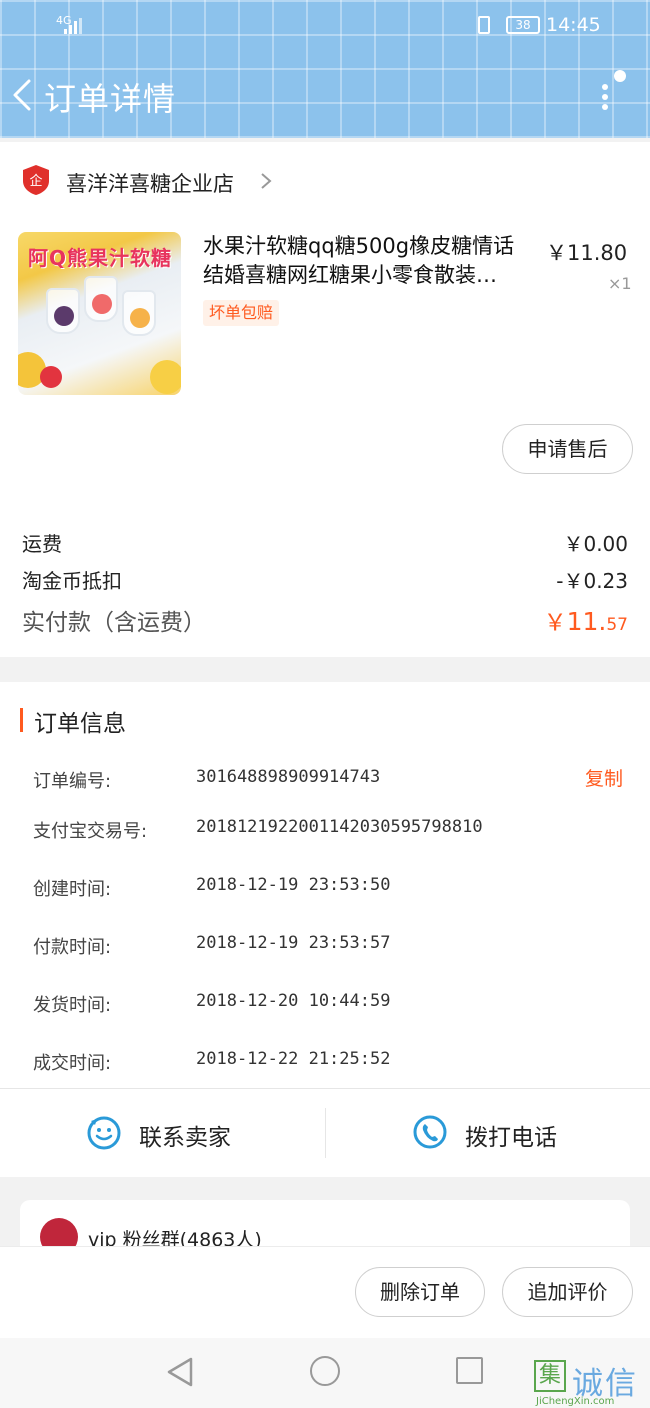  I want to click on watermark-box: 集, so click(550, 1376).